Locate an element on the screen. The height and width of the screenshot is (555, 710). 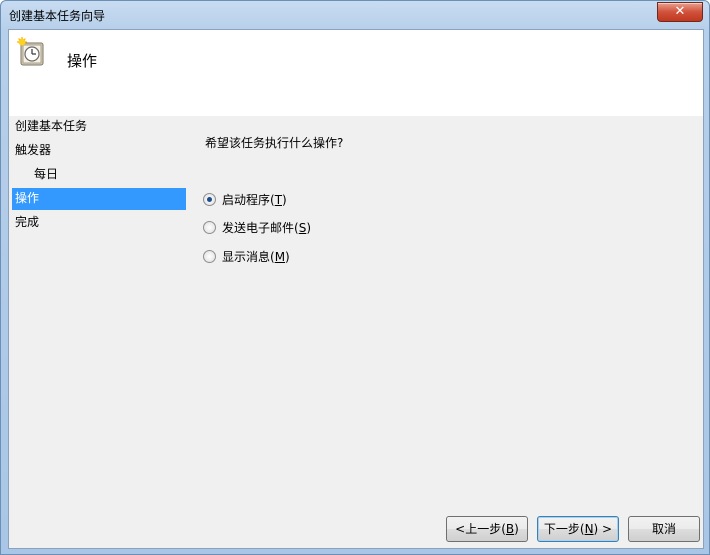
page-title: 操作 is located at coordinates (82, 61).